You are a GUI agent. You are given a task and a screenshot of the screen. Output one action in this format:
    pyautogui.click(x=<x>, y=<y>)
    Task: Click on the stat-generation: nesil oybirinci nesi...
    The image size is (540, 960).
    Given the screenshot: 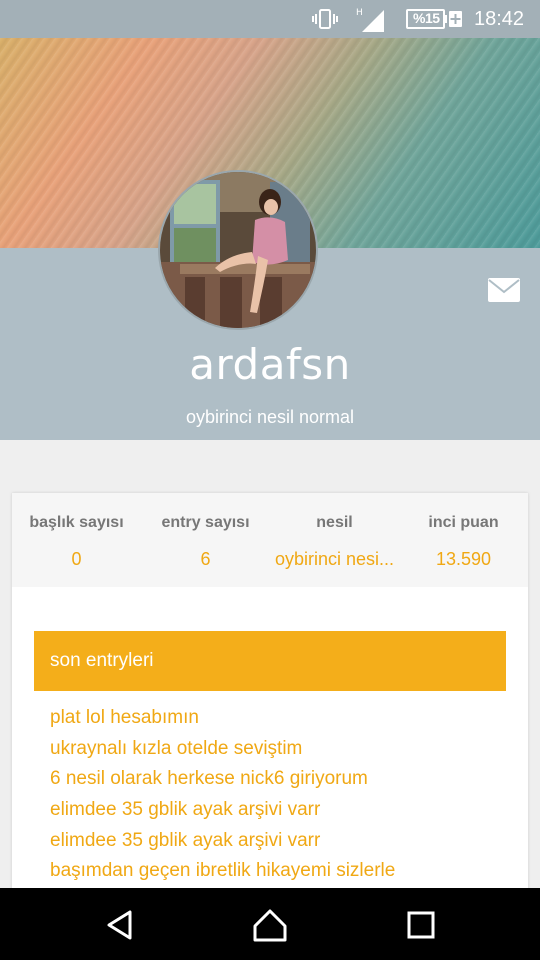 What is the action you would take?
    pyautogui.click(x=334, y=540)
    